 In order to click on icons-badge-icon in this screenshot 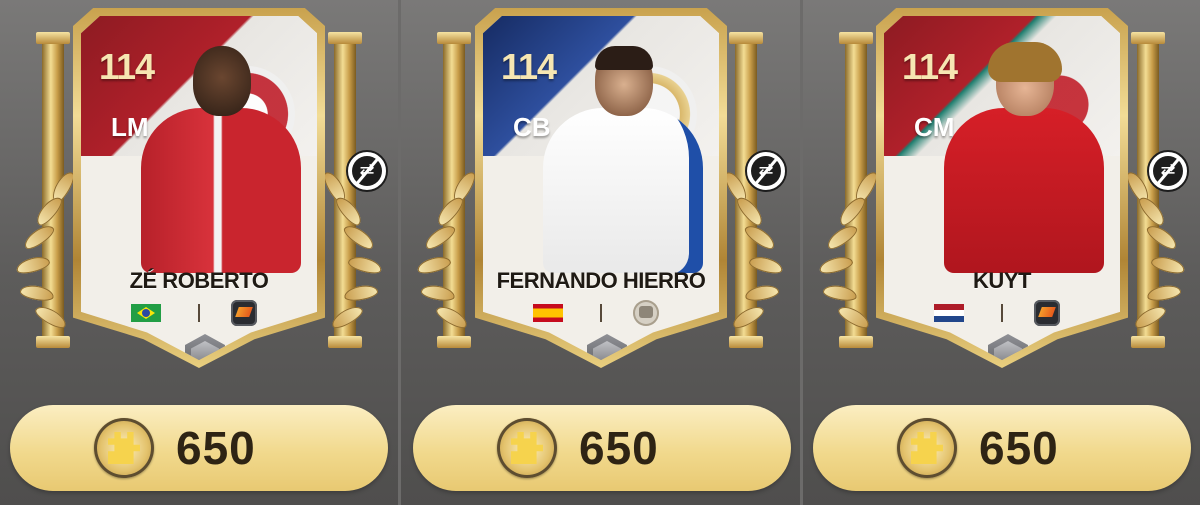, I will do `click(646, 313)`.